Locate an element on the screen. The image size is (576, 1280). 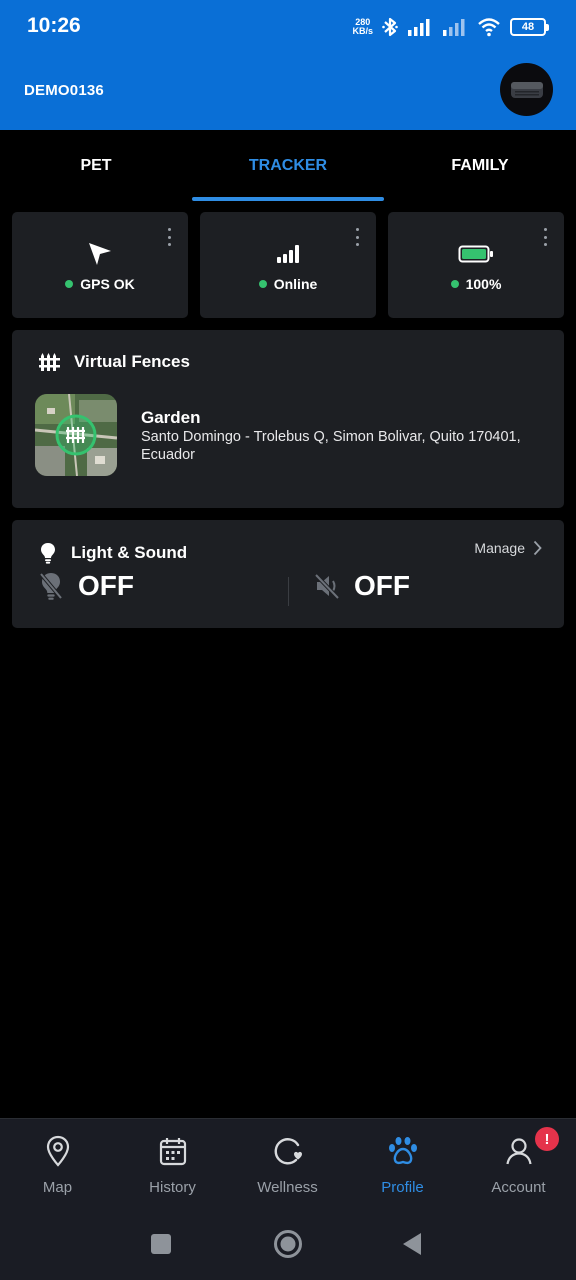
nav-item-wellness: Wellness is located at coordinates (287, 1167).